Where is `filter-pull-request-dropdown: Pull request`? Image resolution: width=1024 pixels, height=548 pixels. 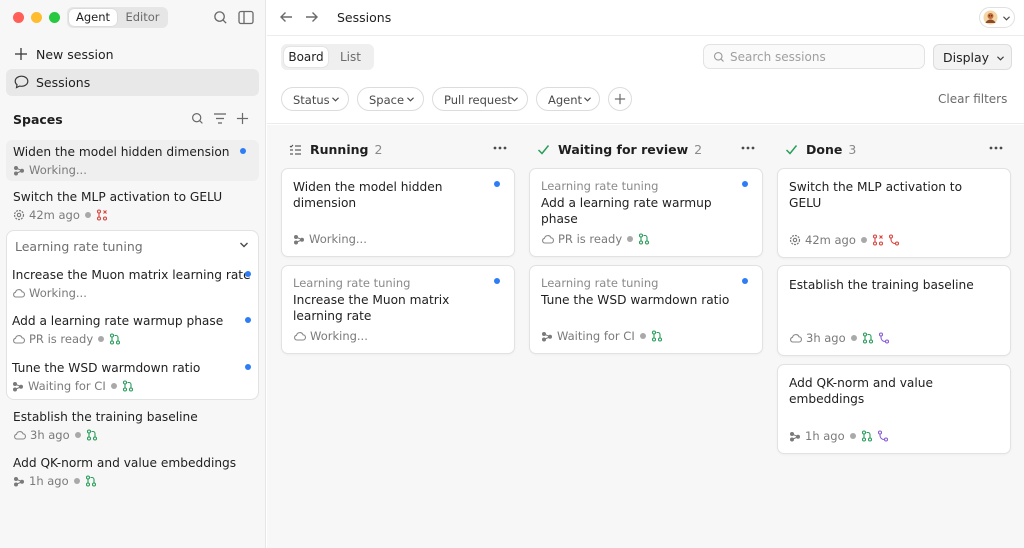 filter-pull-request-dropdown: Pull request is located at coordinates (480, 99).